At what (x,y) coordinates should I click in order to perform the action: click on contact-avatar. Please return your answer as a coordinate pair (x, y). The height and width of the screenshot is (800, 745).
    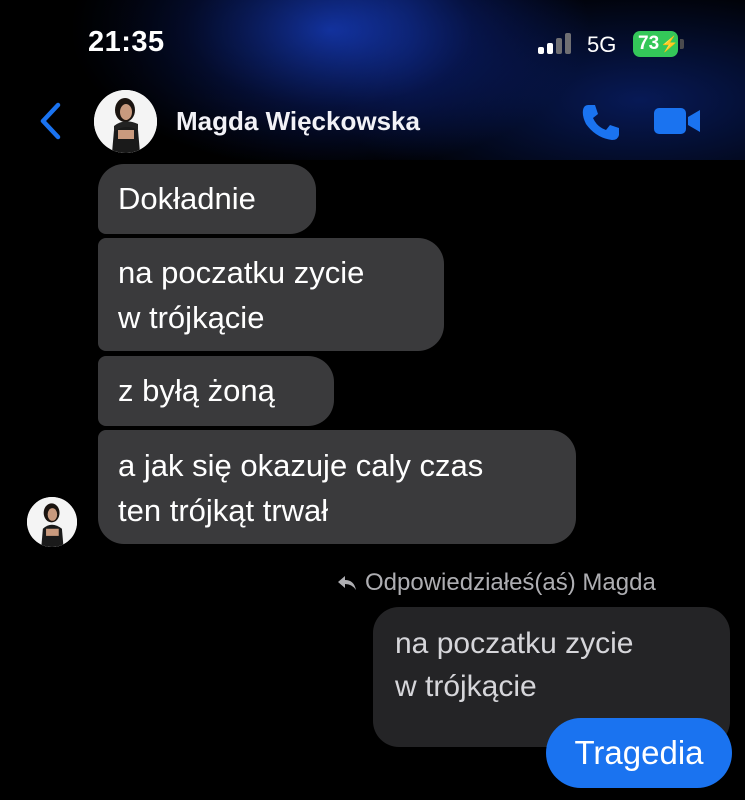
    Looking at the image, I should click on (125, 121).